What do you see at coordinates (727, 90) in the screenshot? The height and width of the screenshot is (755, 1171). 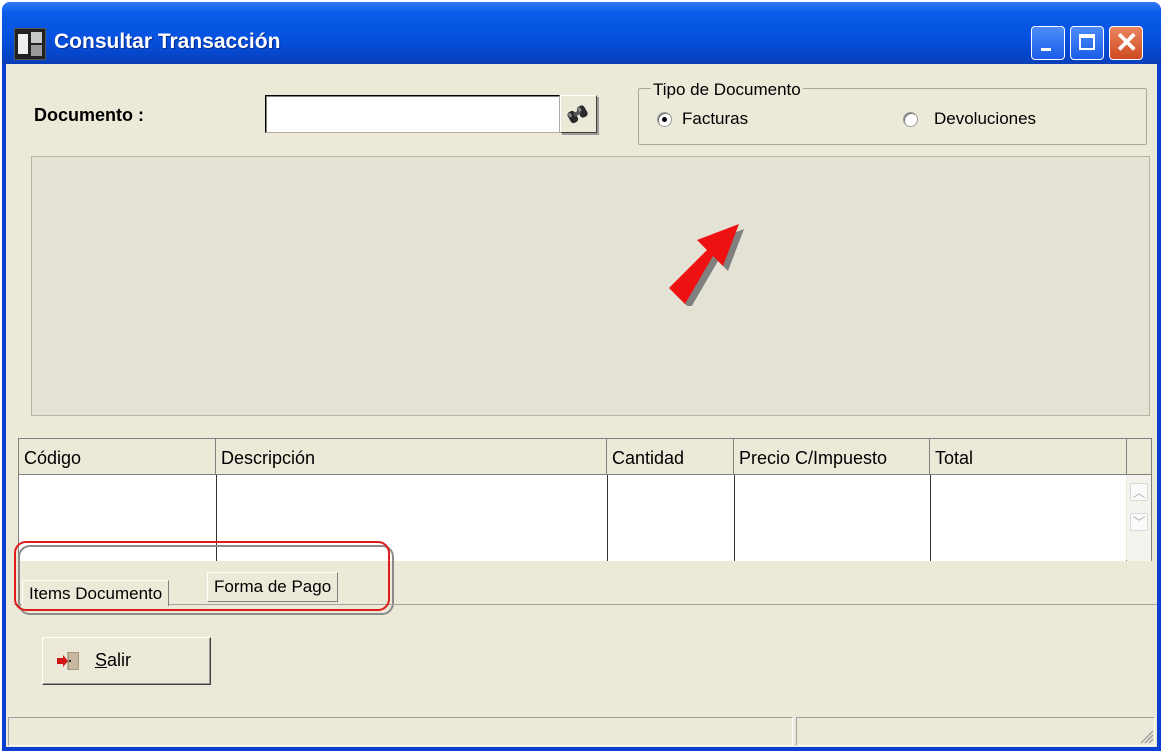 I see `document-type-legend: Tipo de Documento` at bounding box center [727, 90].